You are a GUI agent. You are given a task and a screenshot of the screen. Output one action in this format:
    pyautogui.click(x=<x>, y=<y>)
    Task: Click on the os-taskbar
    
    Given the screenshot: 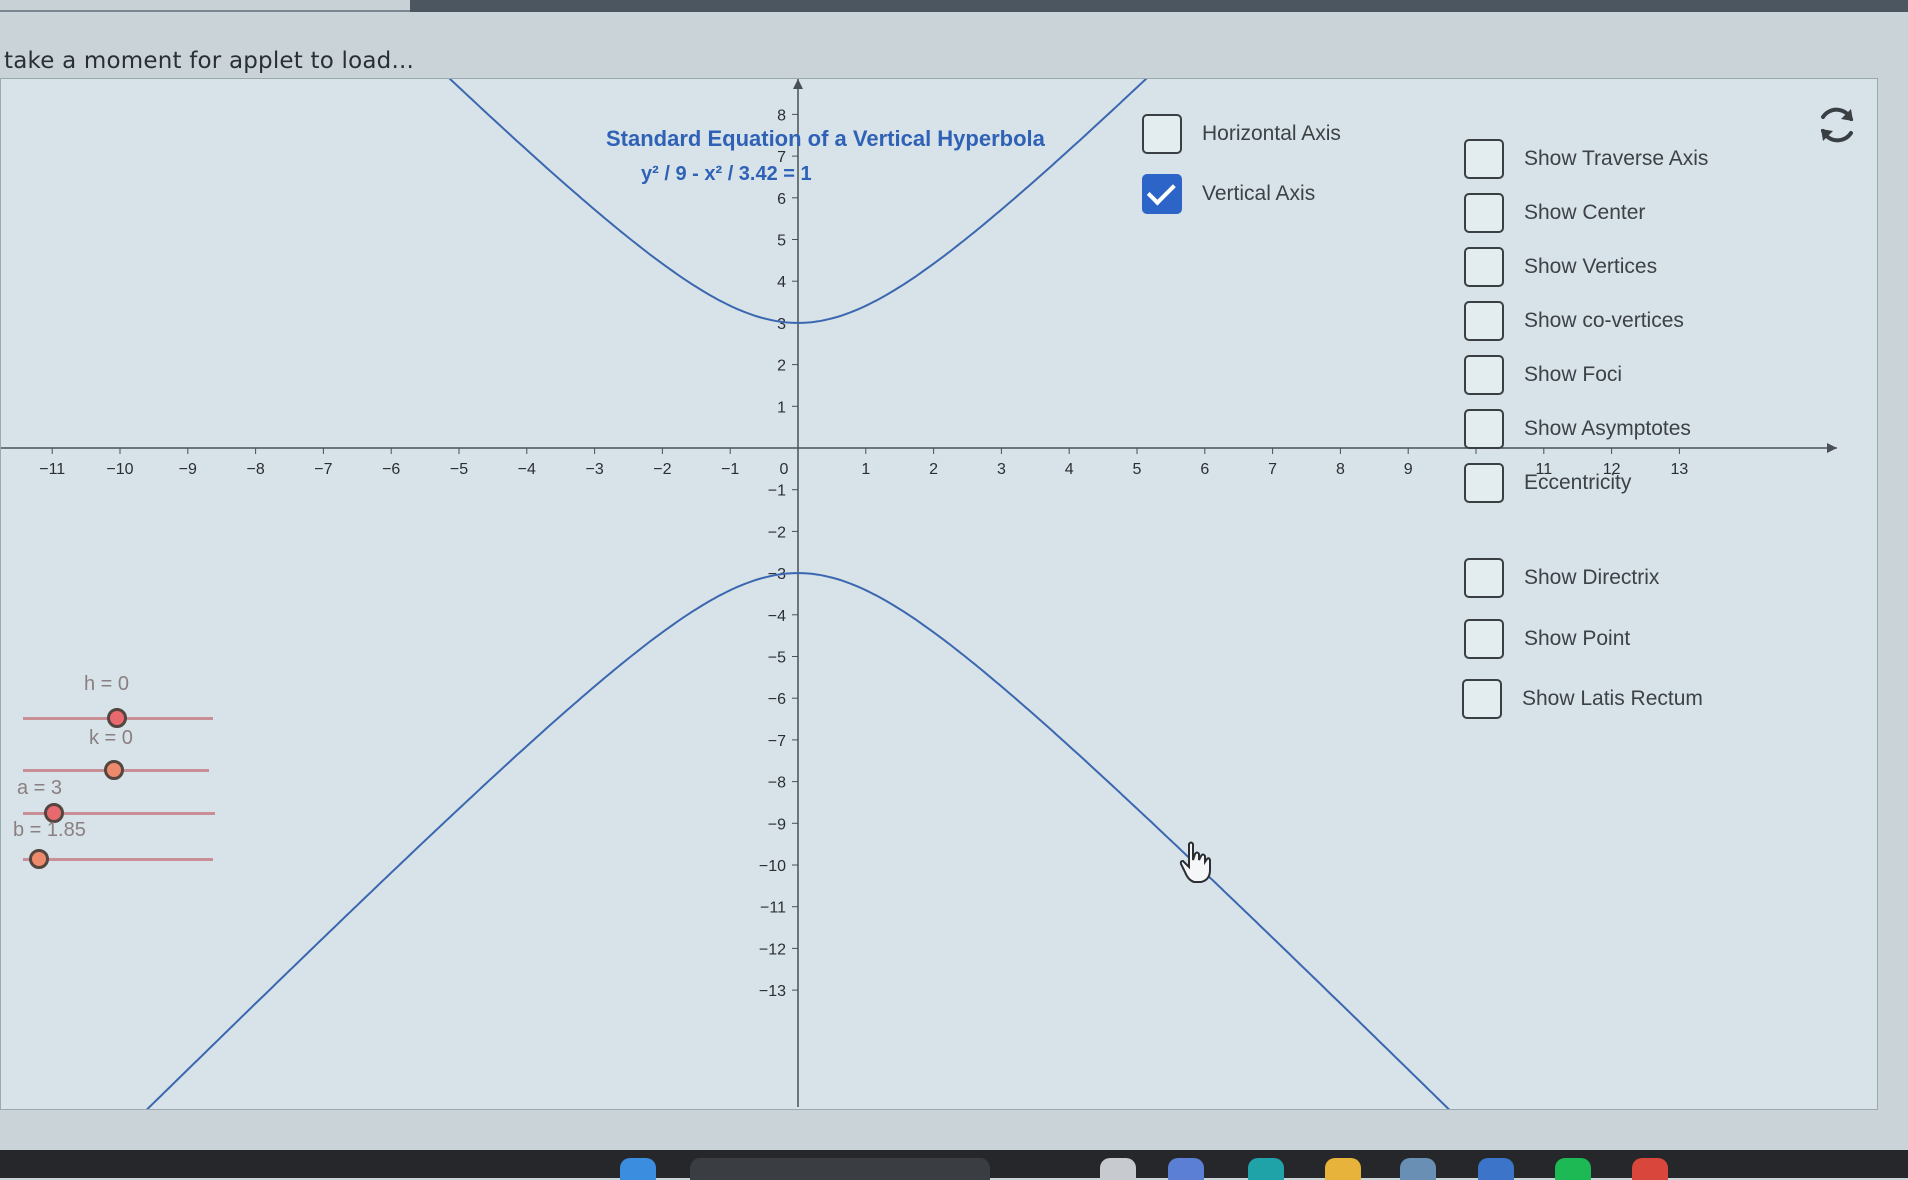 What is the action you would take?
    pyautogui.click(x=954, y=1165)
    